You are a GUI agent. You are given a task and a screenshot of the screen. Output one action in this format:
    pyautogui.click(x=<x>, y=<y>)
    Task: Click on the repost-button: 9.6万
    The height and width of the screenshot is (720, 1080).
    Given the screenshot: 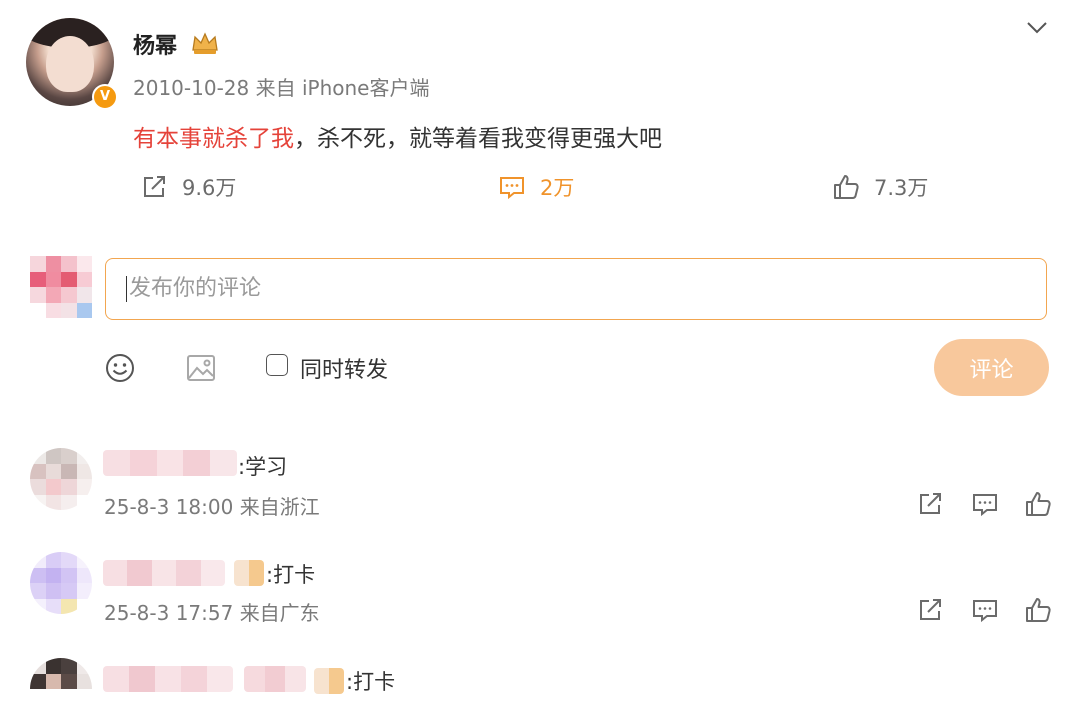 What is the action you would take?
    pyautogui.click(x=188, y=187)
    